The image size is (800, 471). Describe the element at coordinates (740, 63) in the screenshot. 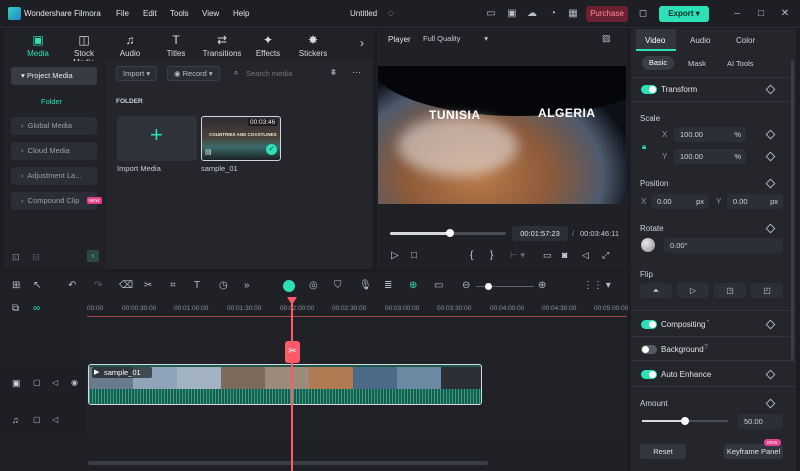

I see `subtab-ai-tools: AI Tools` at that location.